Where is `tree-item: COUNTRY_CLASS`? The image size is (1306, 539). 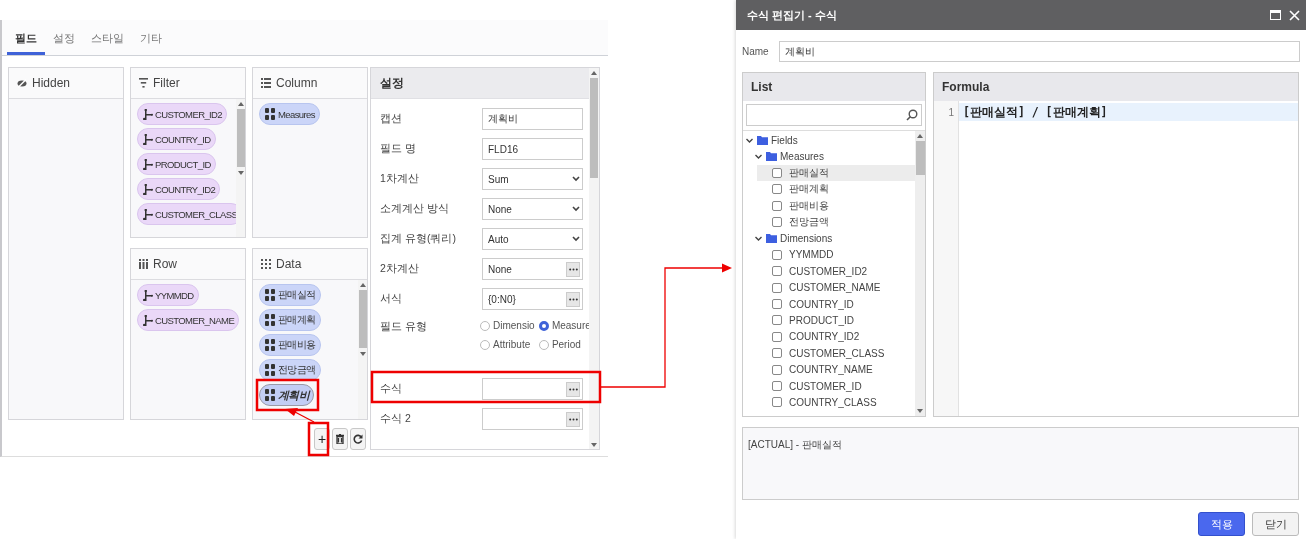 tree-item: COUNTRY_CLASS is located at coordinates (833, 402).